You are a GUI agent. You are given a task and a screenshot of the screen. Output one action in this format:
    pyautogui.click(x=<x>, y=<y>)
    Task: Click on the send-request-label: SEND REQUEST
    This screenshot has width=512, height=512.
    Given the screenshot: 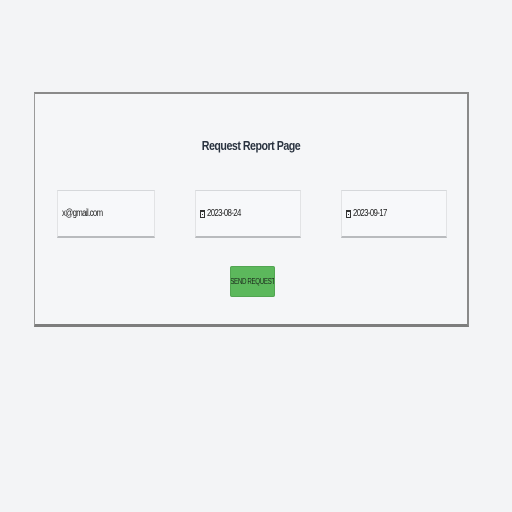 What is the action you would take?
    pyautogui.click(x=252, y=281)
    